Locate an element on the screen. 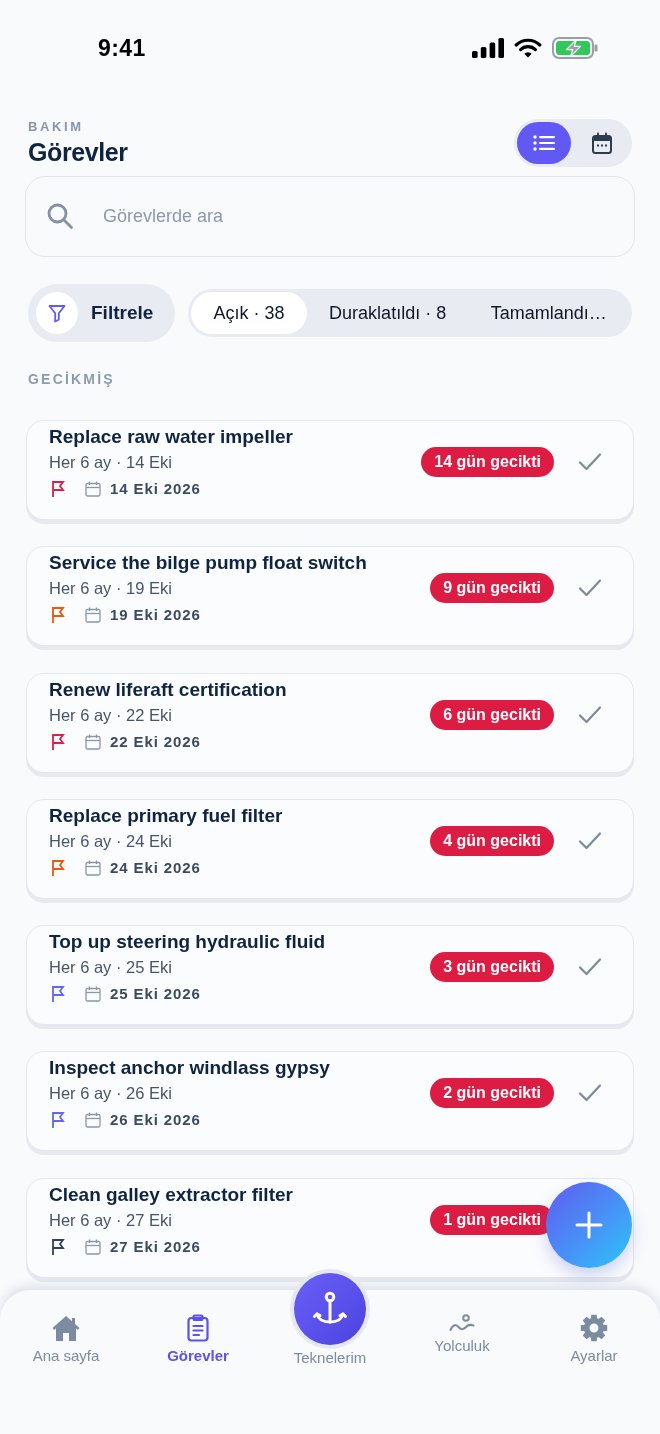  due-date: 27 Eki 2026 is located at coordinates (155, 1246).